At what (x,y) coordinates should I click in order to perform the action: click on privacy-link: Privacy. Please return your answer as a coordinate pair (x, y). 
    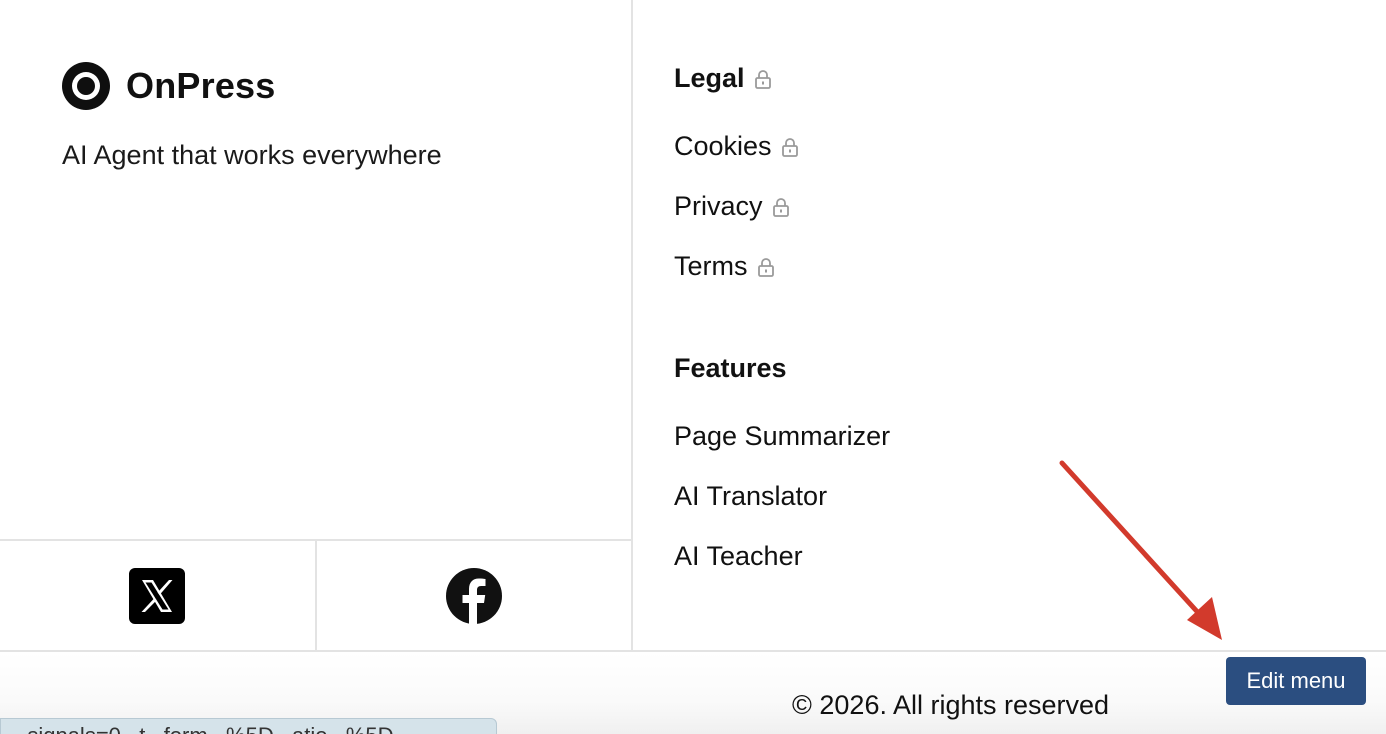
    Looking at the image, I should click on (731, 206).